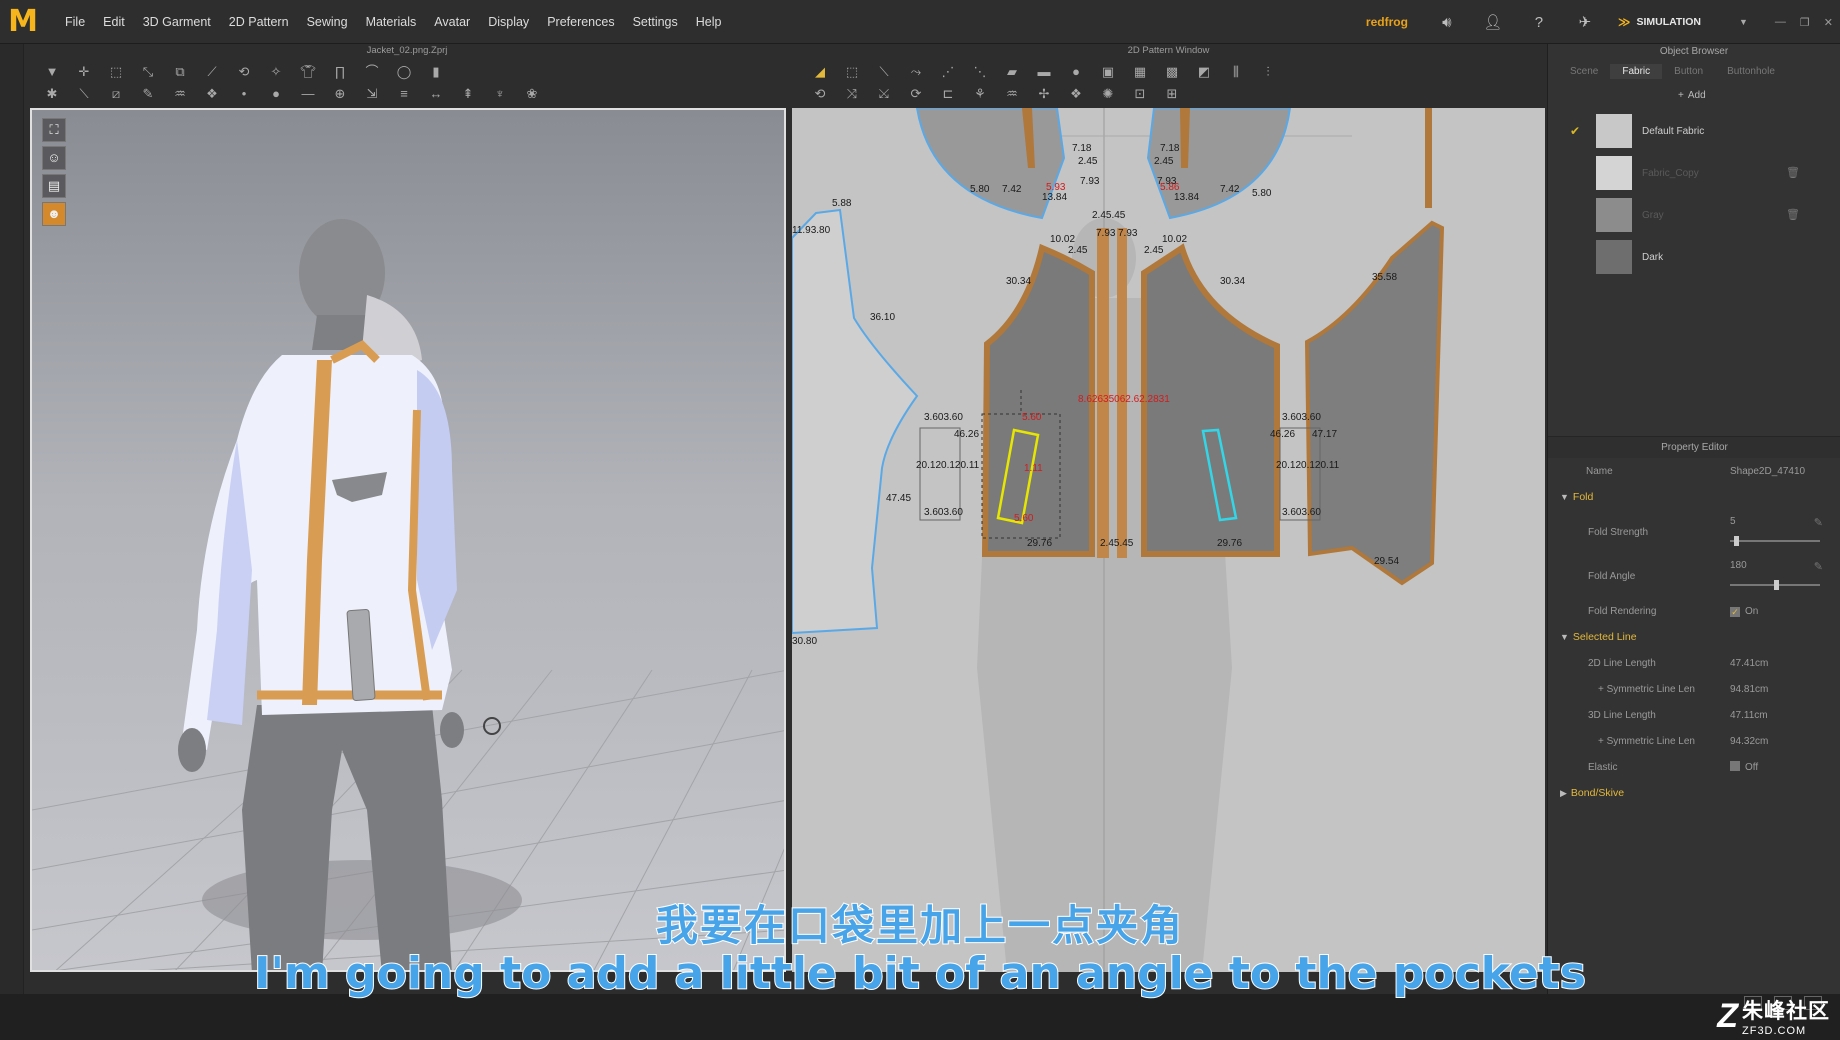  What do you see at coordinates (1108, 72) in the screenshot?
I see `internal-polygon-icon: ▣` at bounding box center [1108, 72].